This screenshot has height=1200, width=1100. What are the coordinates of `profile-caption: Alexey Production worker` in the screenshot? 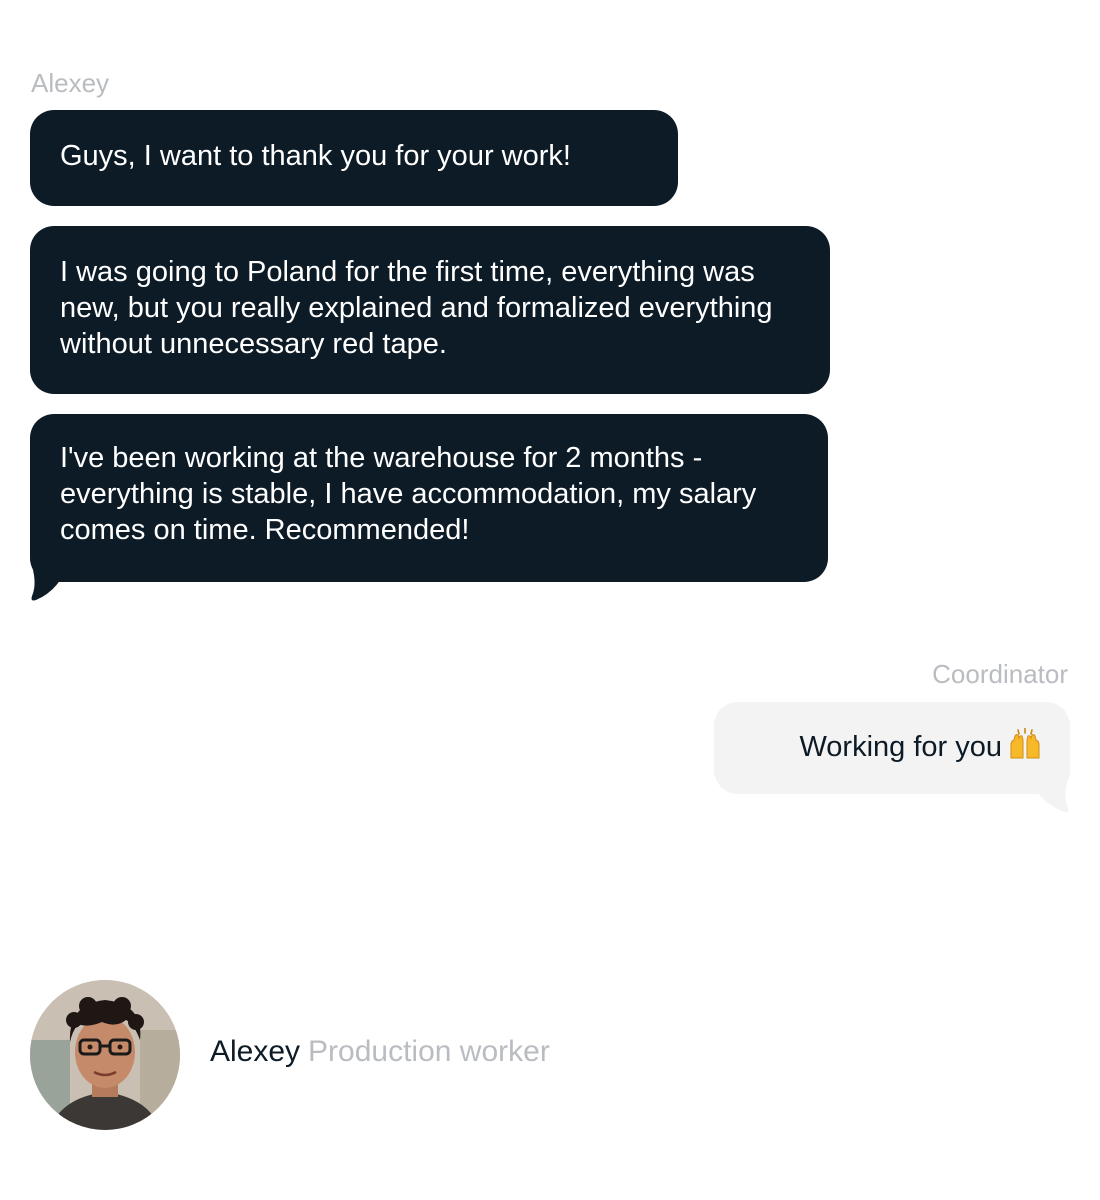 It's located at (380, 1052).